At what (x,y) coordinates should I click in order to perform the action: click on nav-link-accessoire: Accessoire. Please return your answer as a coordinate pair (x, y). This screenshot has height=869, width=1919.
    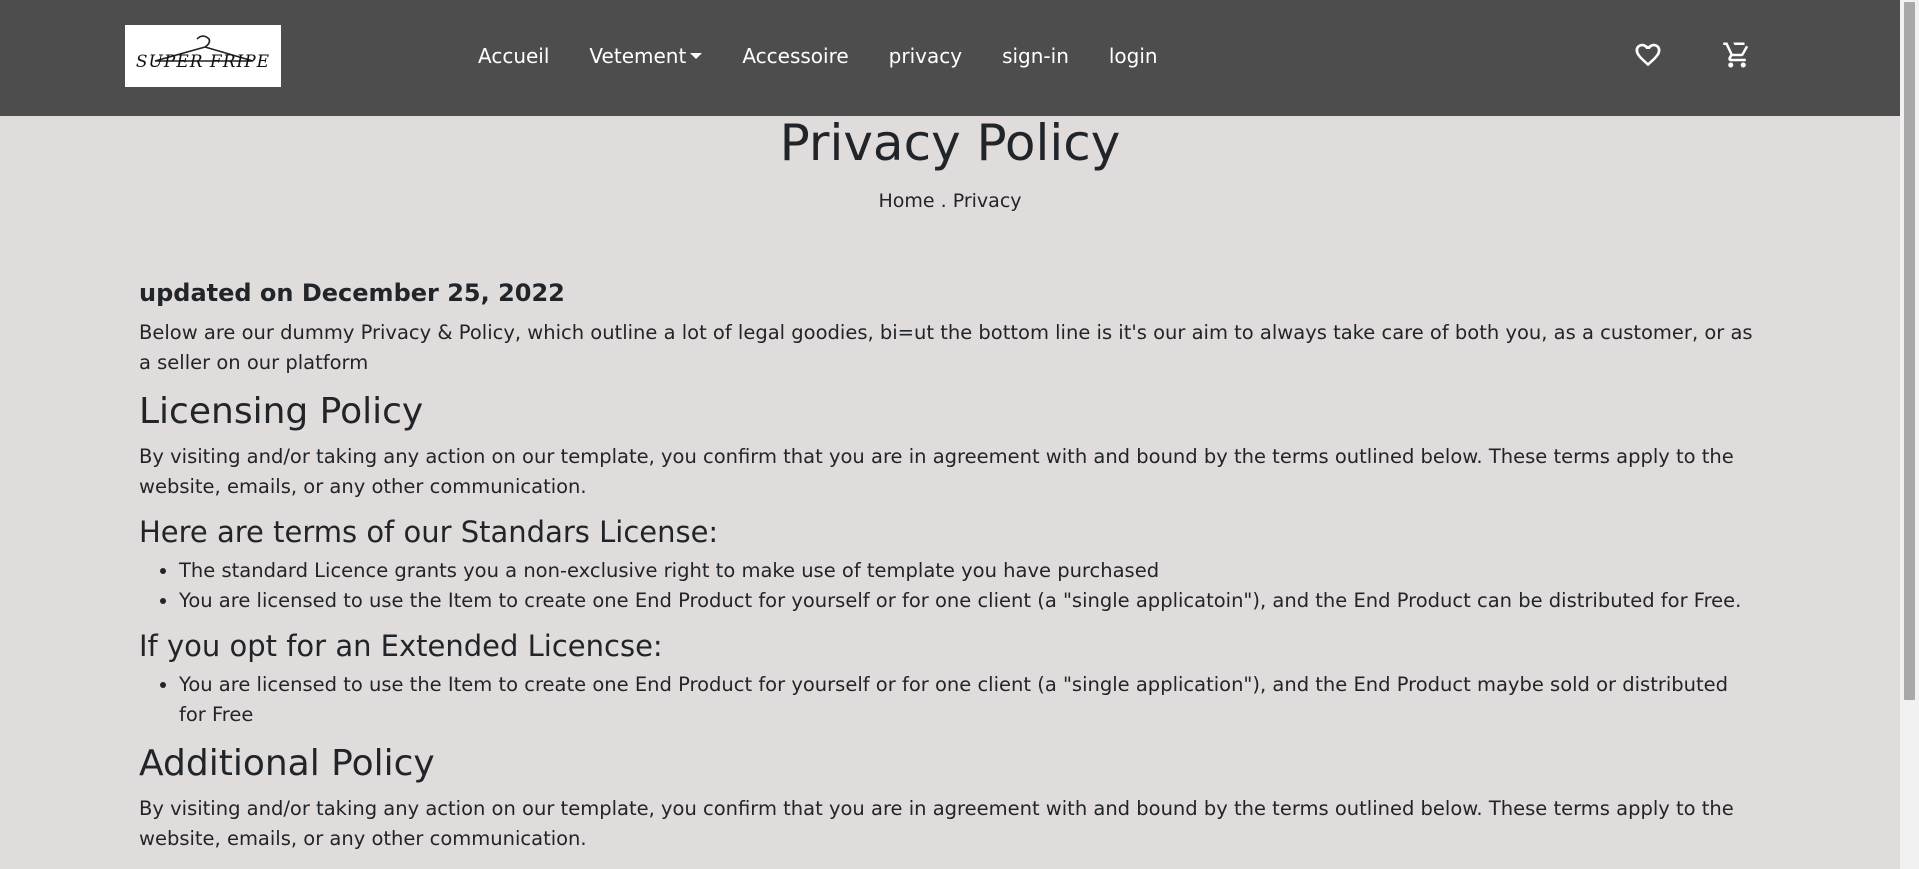
    Looking at the image, I should click on (795, 56).